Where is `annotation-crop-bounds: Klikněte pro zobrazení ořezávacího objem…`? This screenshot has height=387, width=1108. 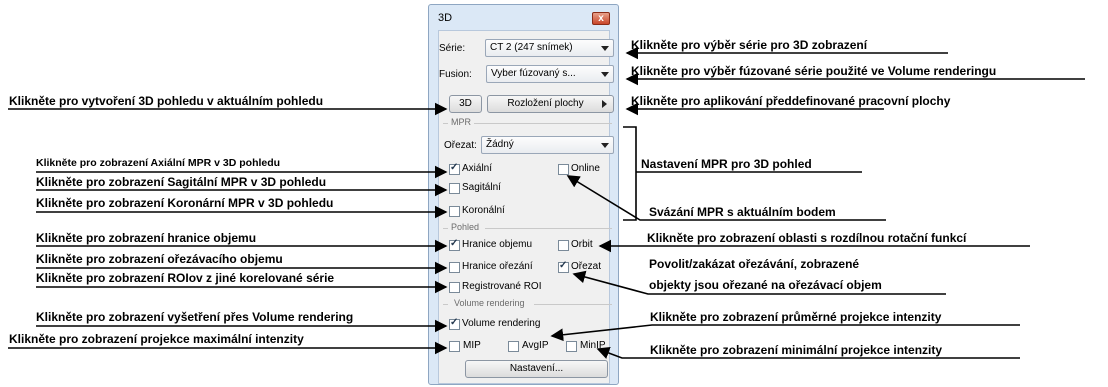
annotation-crop-bounds: Klikněte pro zobrazení ořezávacího objem… is located at coordinates (159, 259).